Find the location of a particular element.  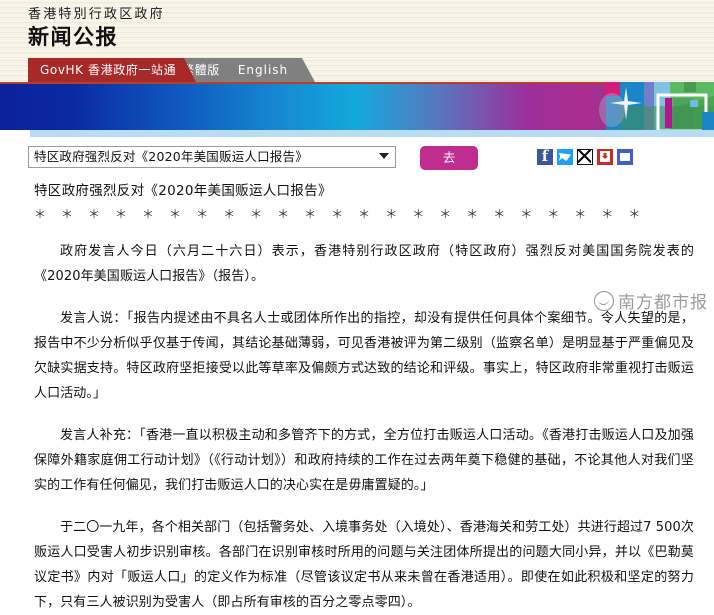

facebook-share-icon is located at coordinates (545, 156).